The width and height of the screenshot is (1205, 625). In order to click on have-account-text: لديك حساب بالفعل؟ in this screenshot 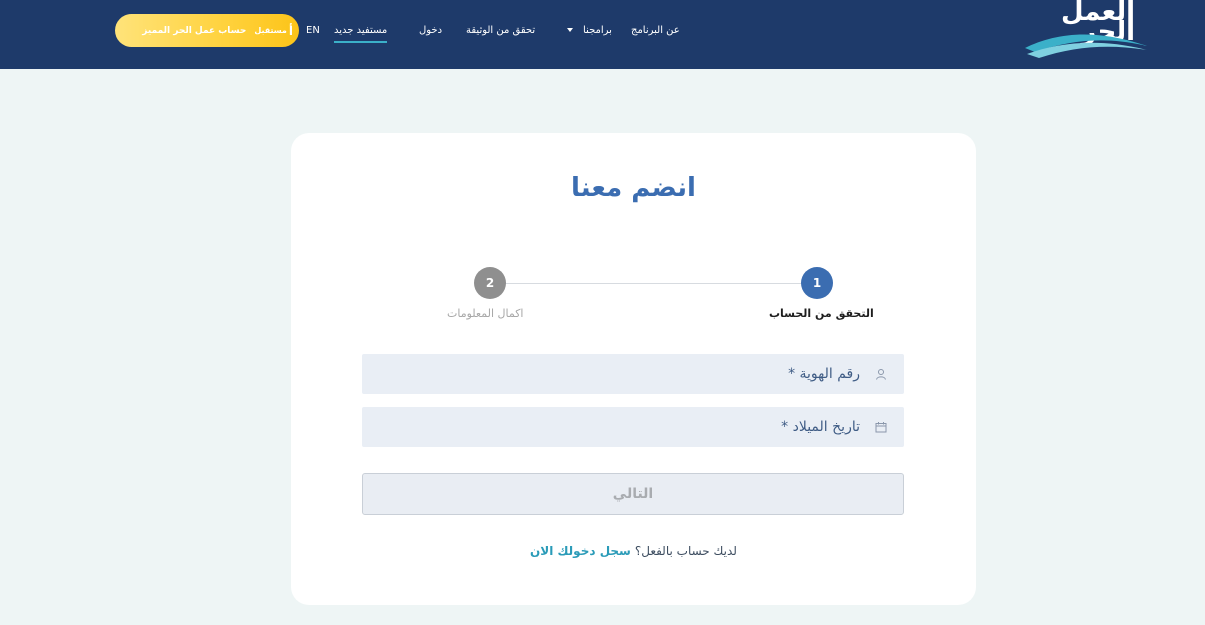, I will do `click(685, 551)`.